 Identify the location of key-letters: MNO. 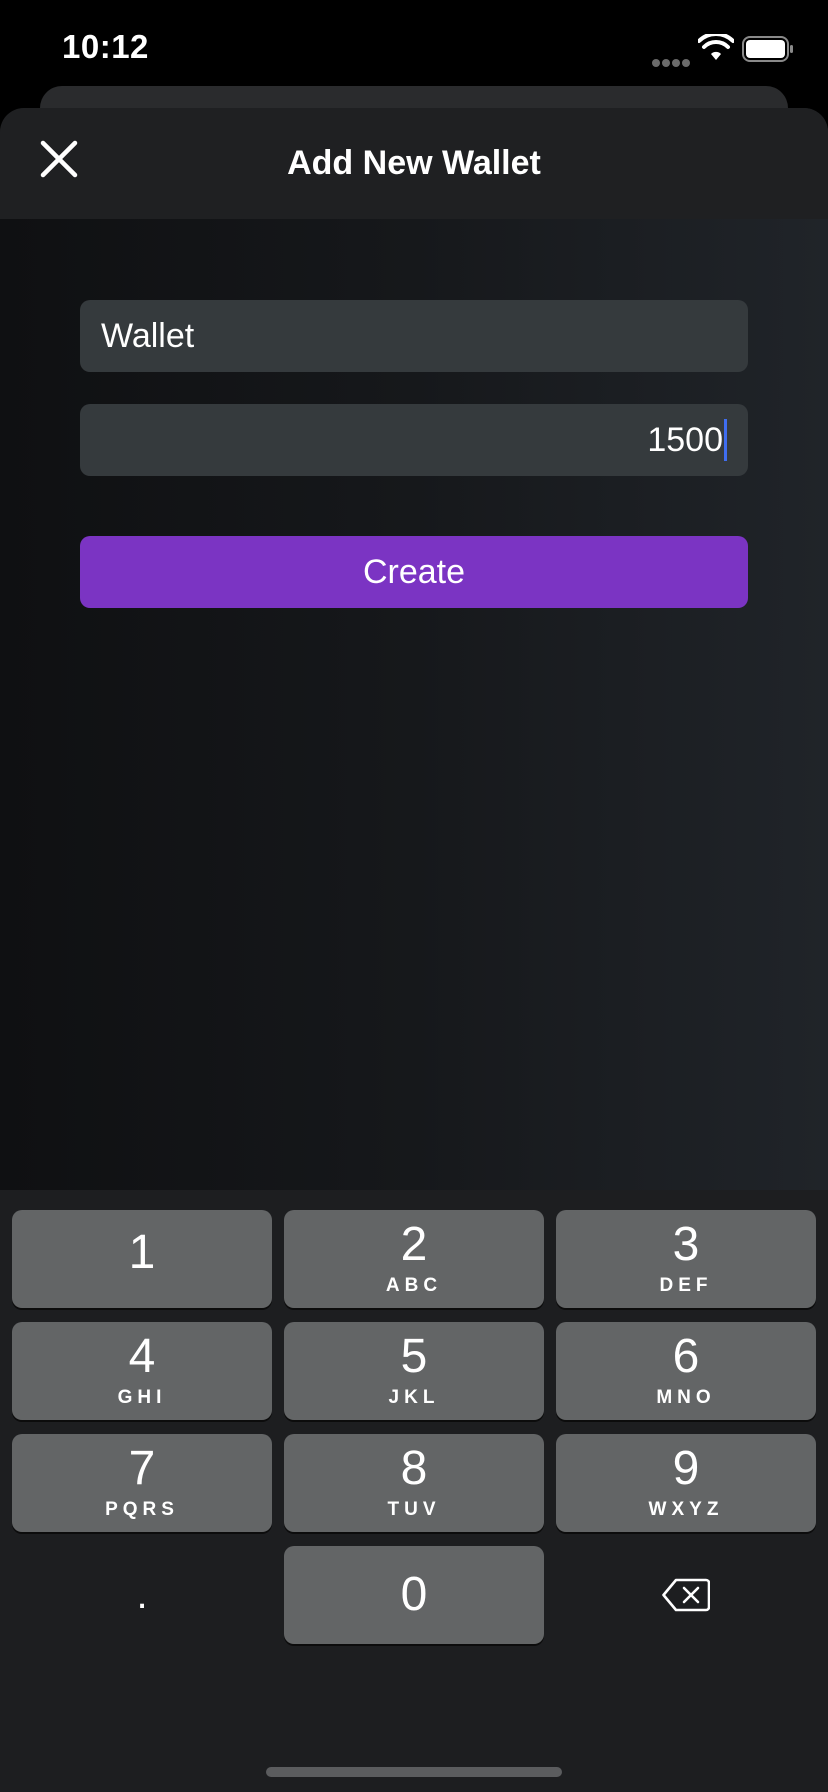
(686, 1397).